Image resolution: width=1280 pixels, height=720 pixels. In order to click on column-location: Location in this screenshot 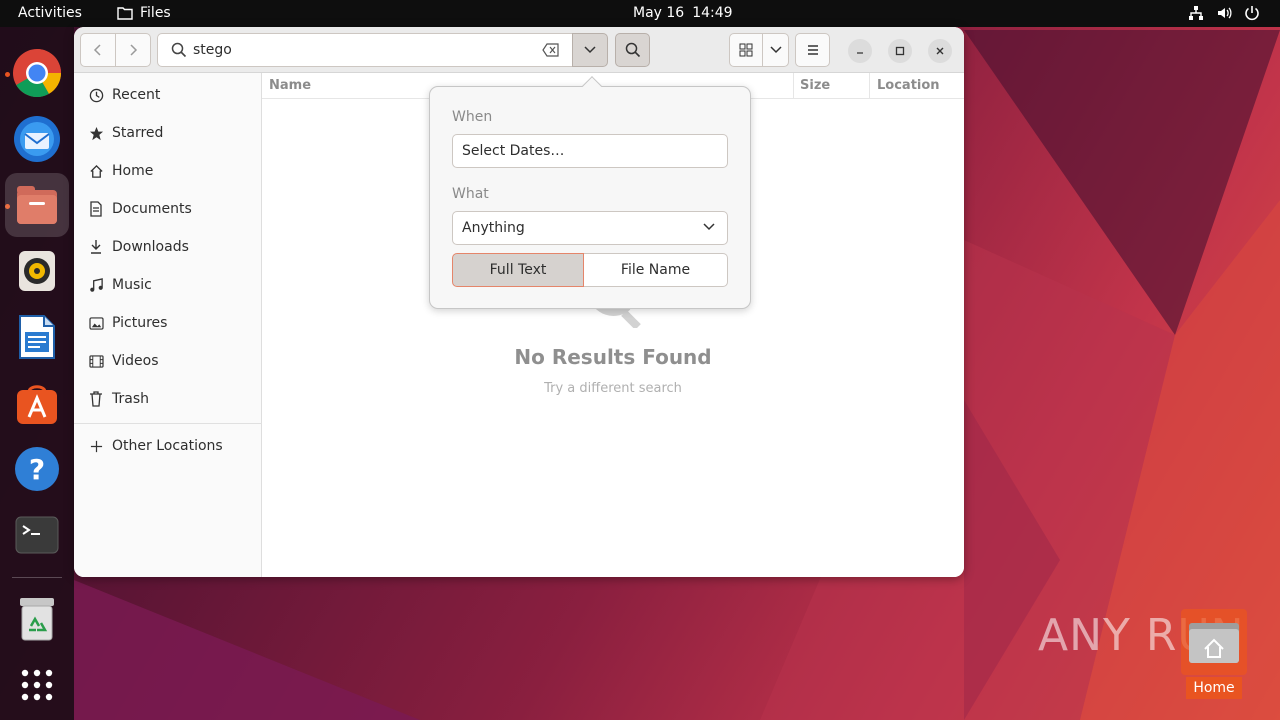, I will do `click(908, 85)`.